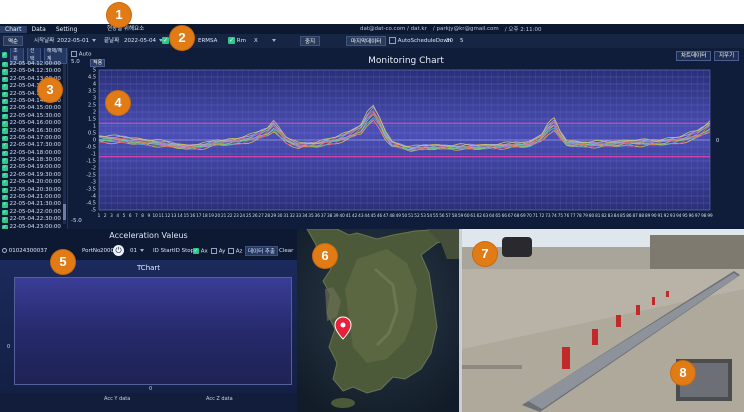 This screenshot has height=412, width=744. What do you see at coordinates (5, 54) in the screenshot?
I see `select-all-checkbox: ✓` at bounding box center [5, 54].